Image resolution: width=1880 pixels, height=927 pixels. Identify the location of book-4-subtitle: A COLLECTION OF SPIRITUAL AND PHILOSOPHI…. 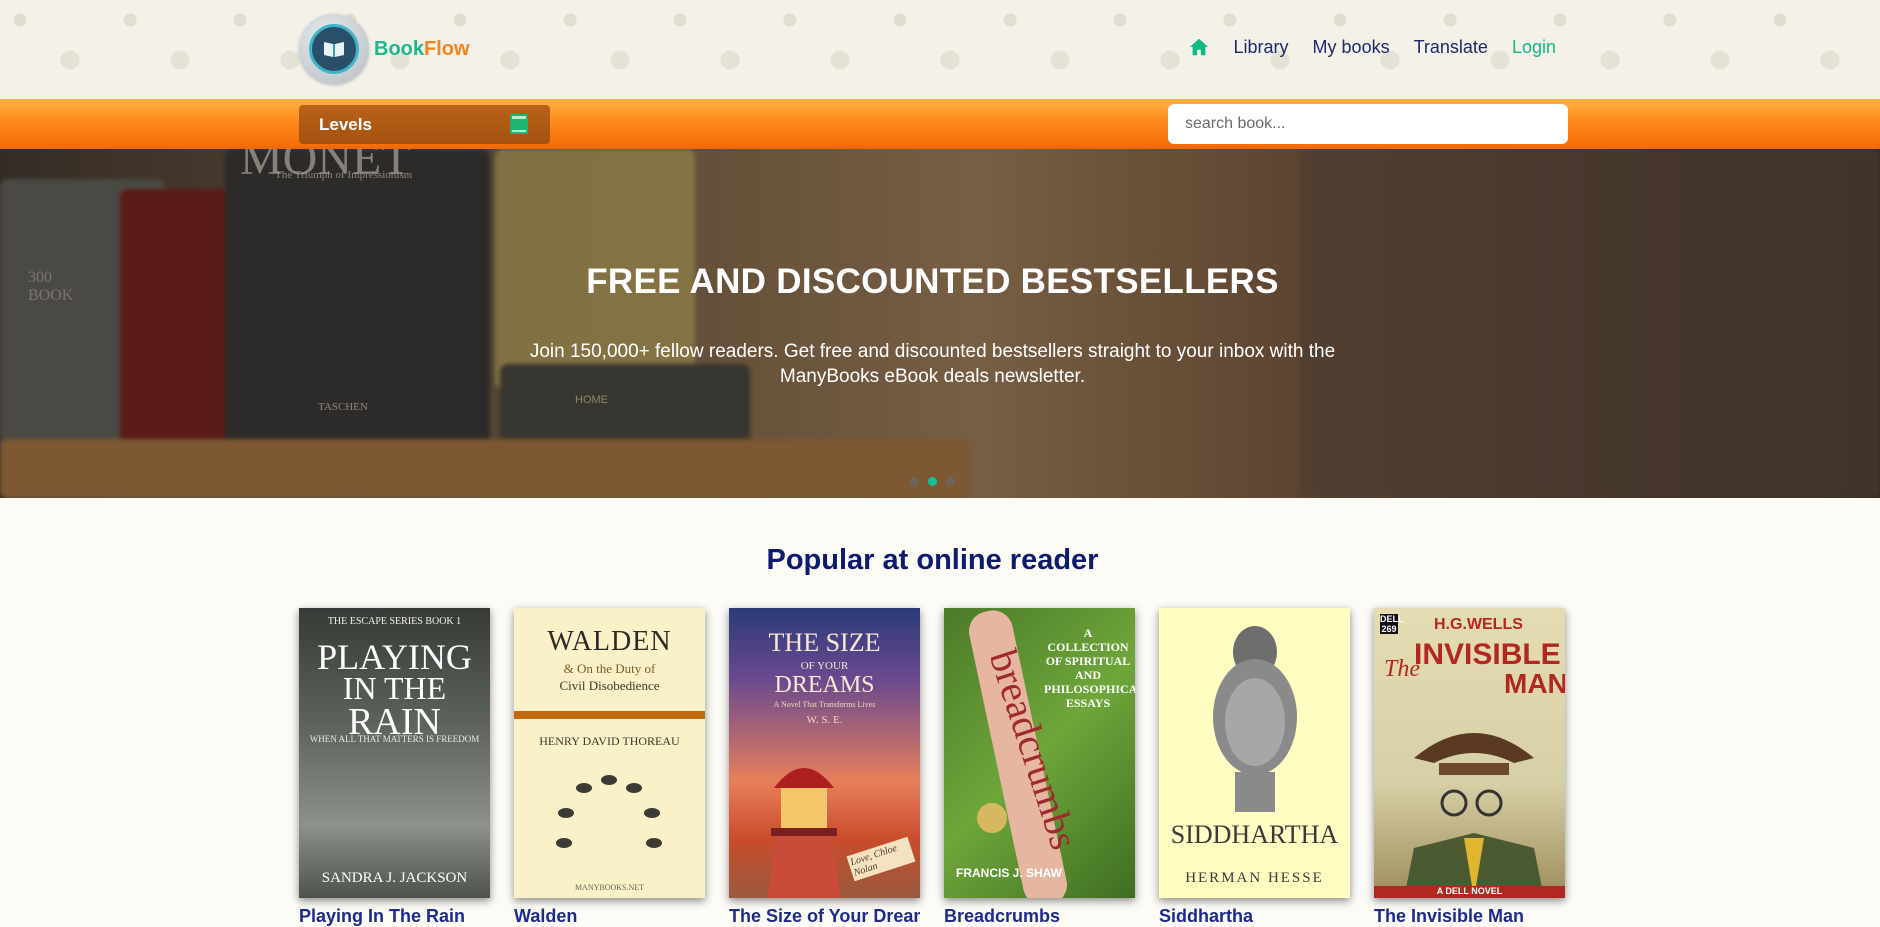
(1089, 668).